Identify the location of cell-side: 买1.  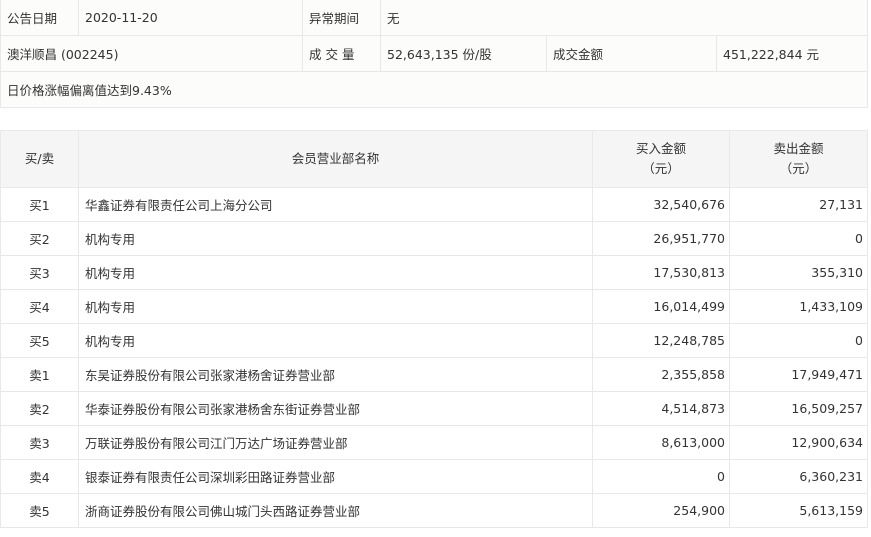
(39, 204).